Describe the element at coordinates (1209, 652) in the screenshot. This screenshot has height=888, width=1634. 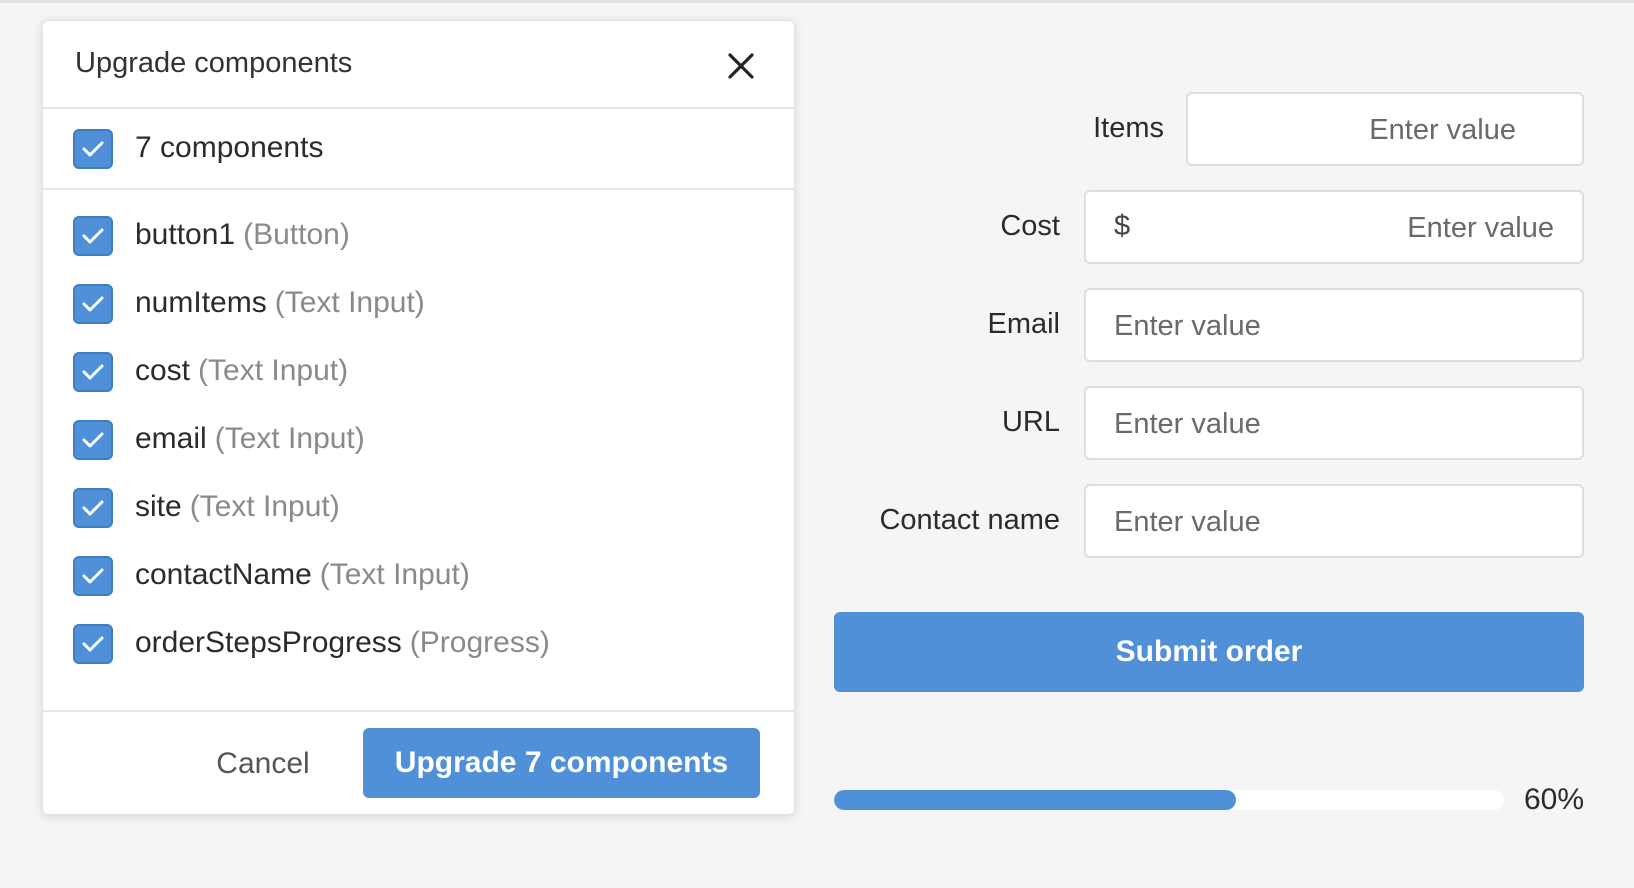
I see `submit-order-button: Submit order` at that location.